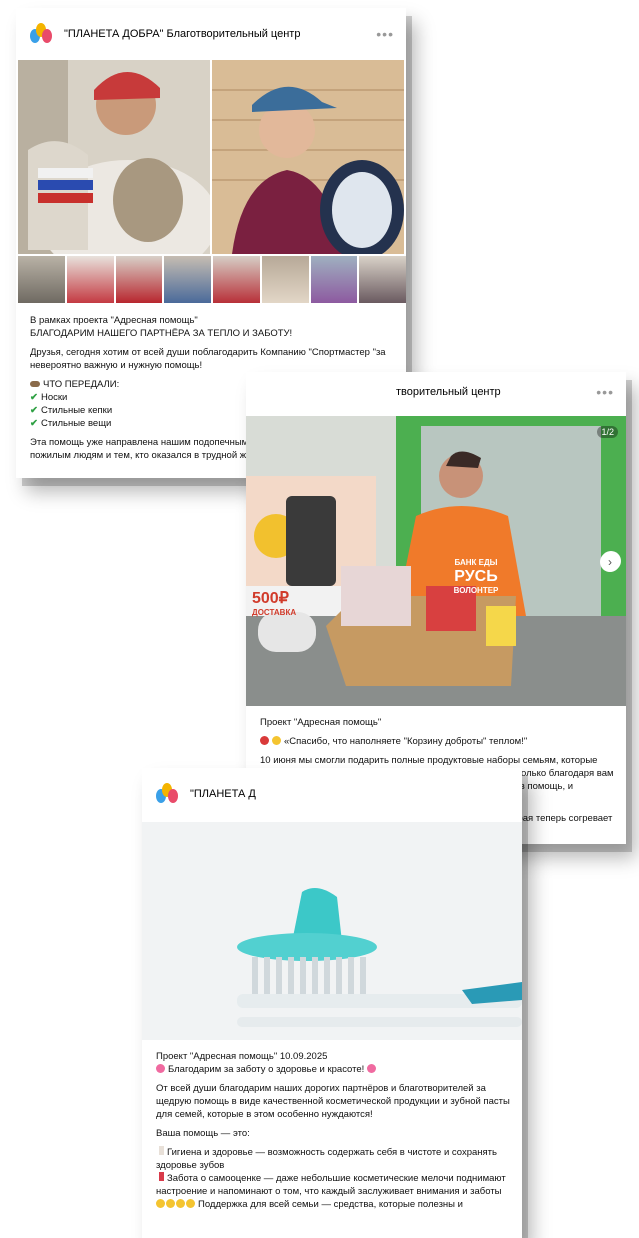  I want to click on post-project: Проект "Адресная помощь" 10.09.2025, so click(242, 1056).